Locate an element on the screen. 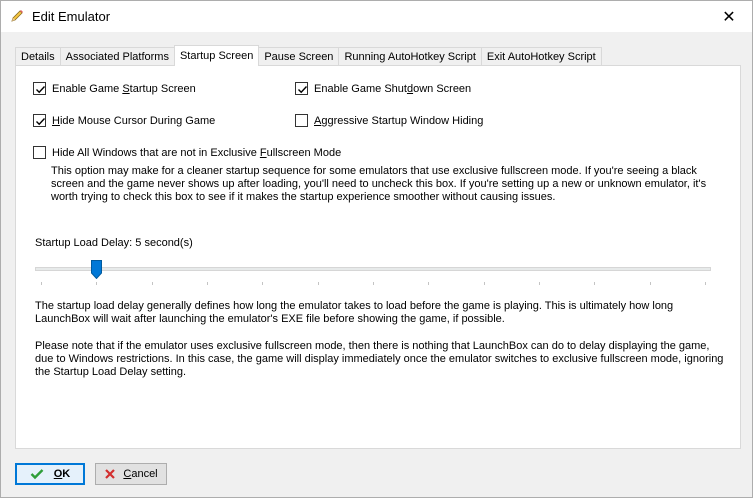 This screenshot has width=753, height=498. slider-thumb is located at coordinates (97, 269).